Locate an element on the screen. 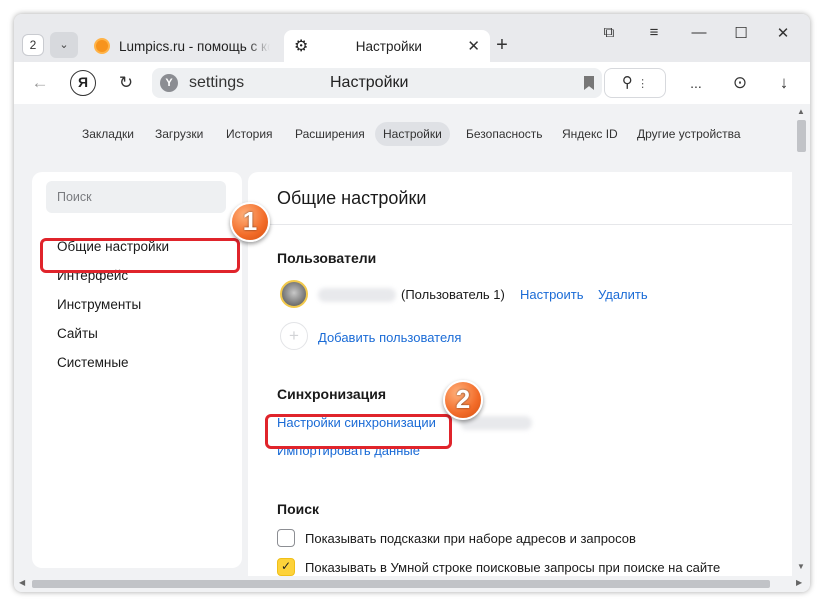 This screenshot has height=606, width=824. maximize-icon: ☐ is located at coordinates (741, 33).